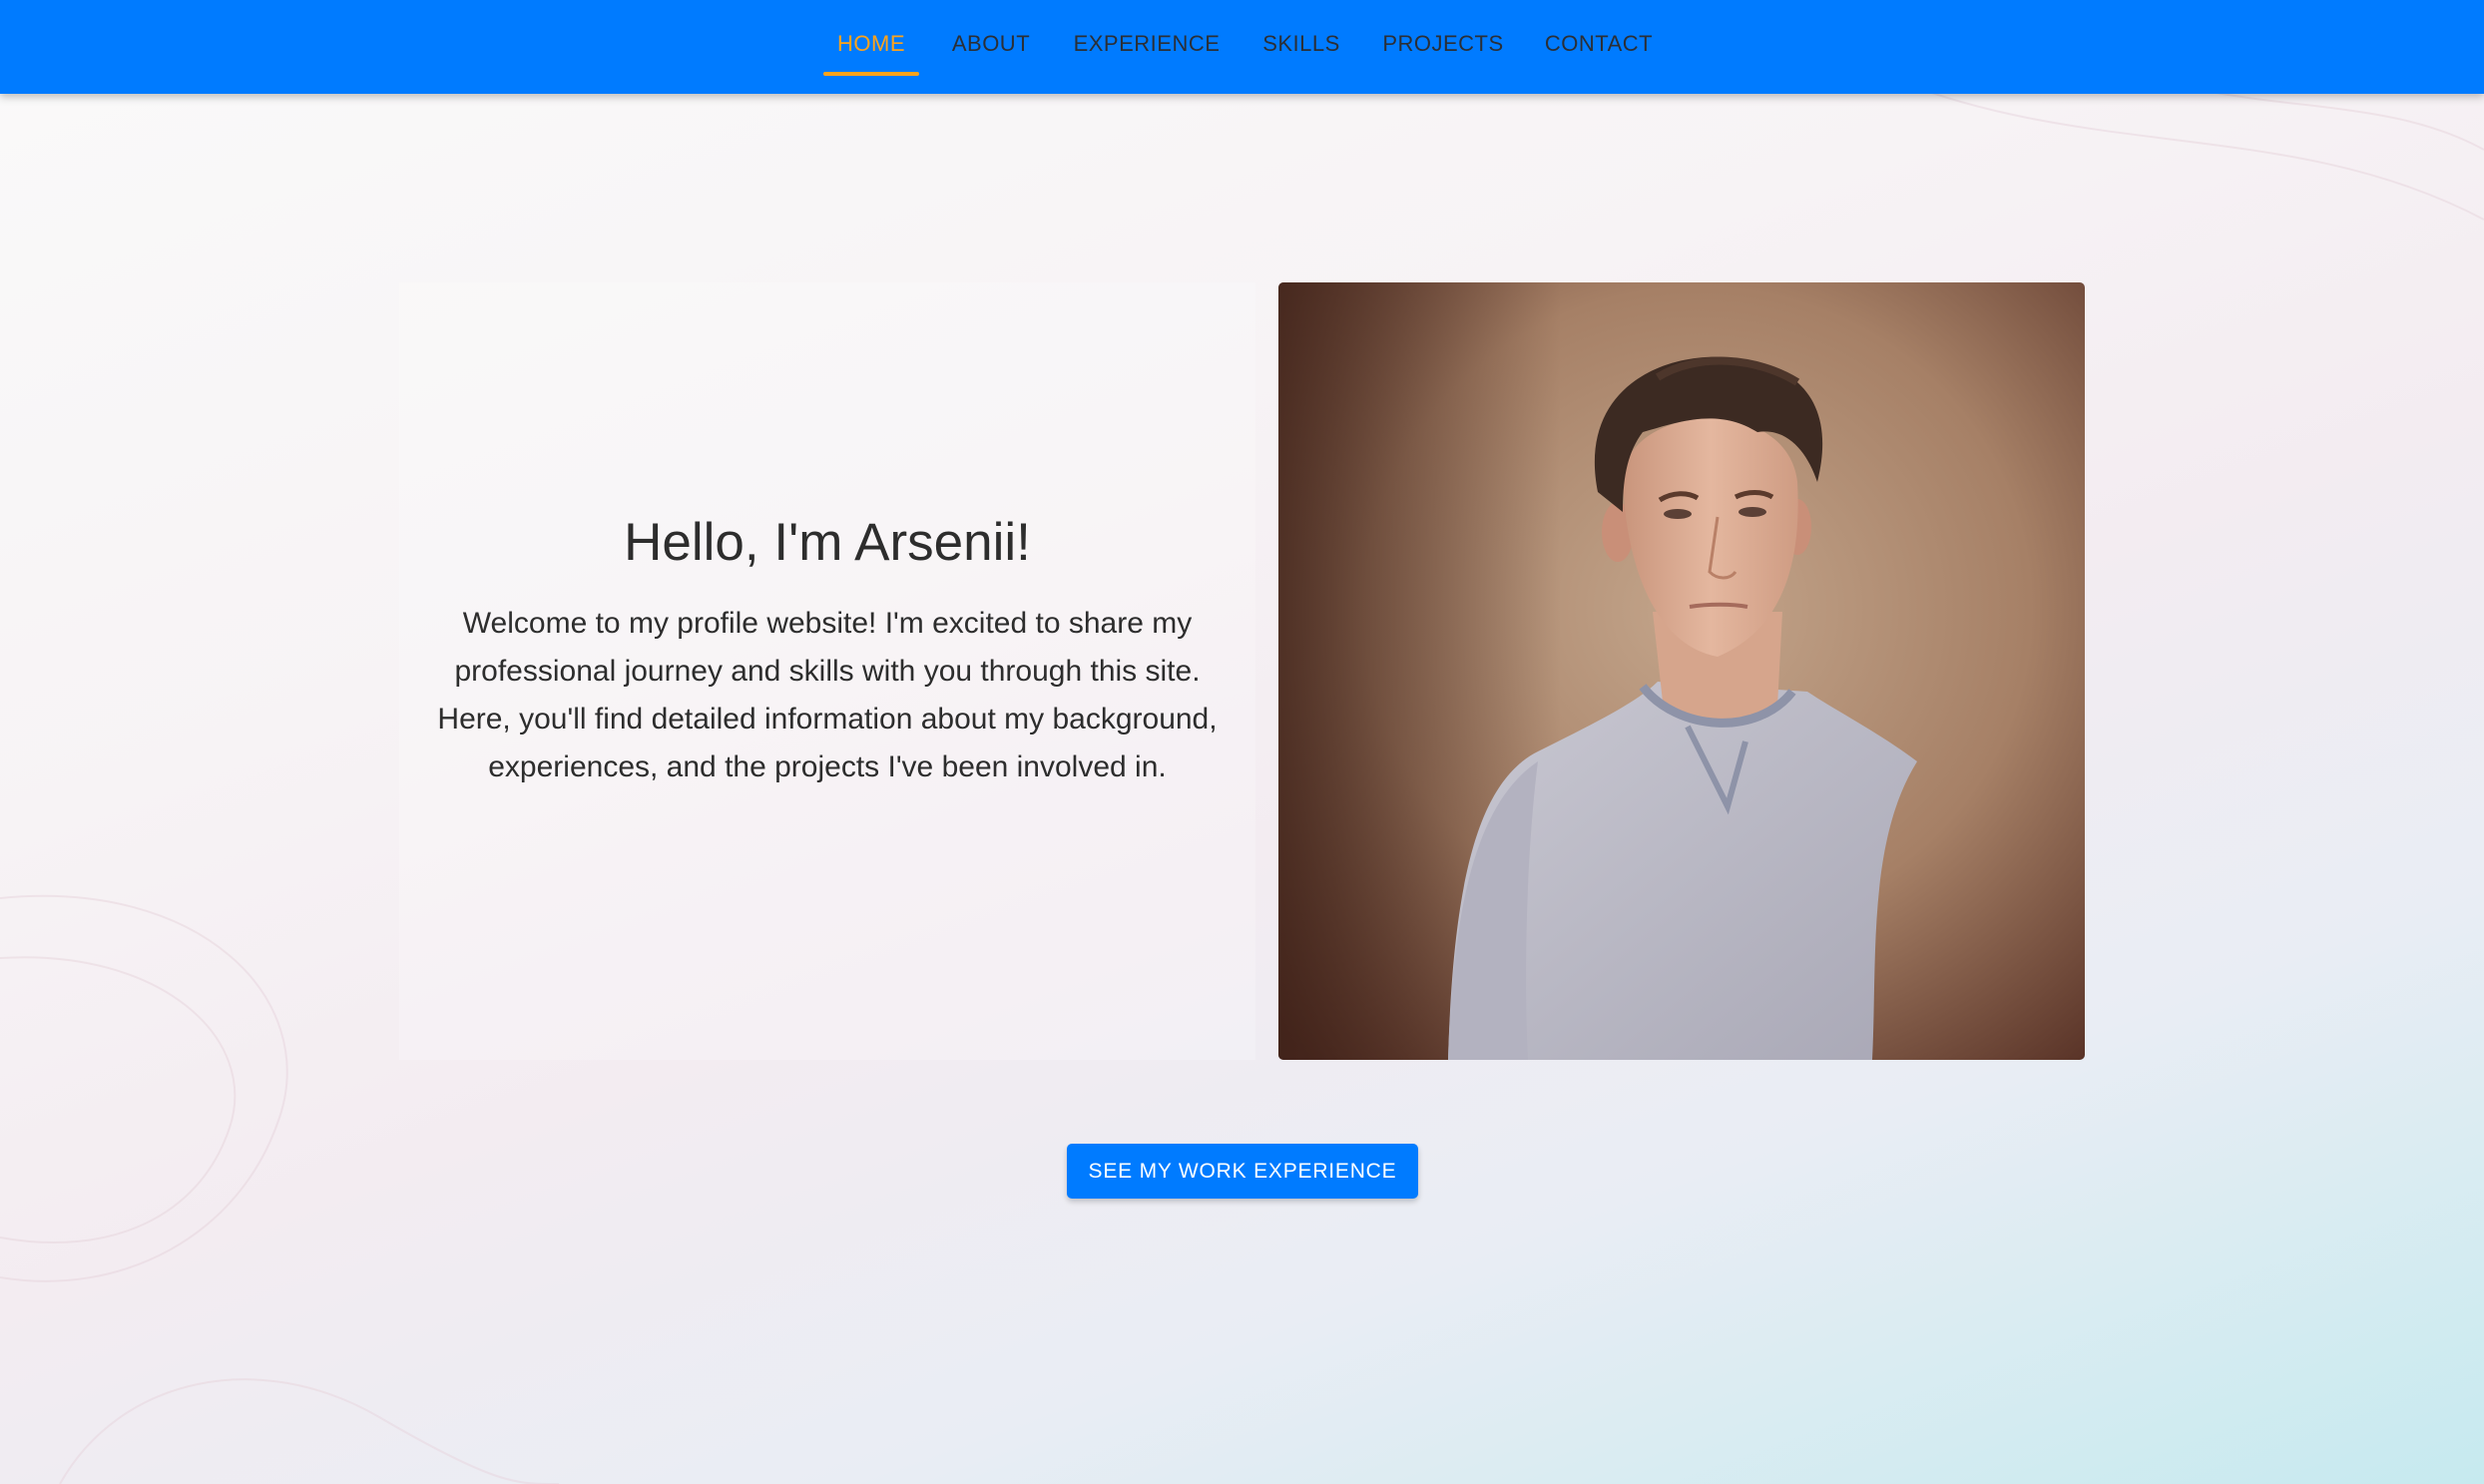 The width and height of the screenshot is (2484, 1484). Describe the element at coordinates (871, 38) in the screenshot. I see `nav-item-home: HOME` at that location.